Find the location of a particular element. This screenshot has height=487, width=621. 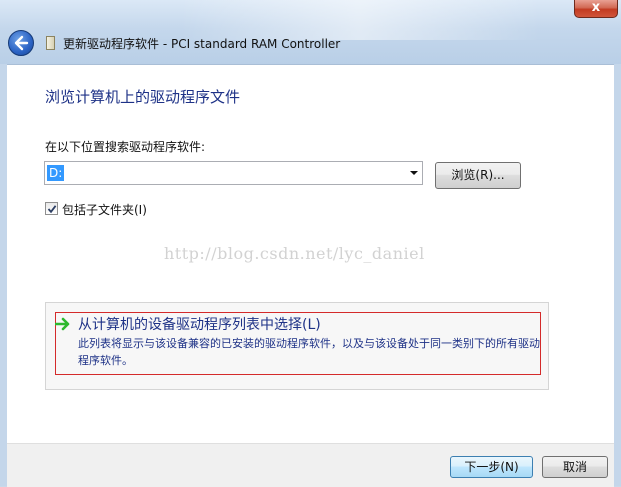

checkmark-icon is located at coordinates (52, 209).